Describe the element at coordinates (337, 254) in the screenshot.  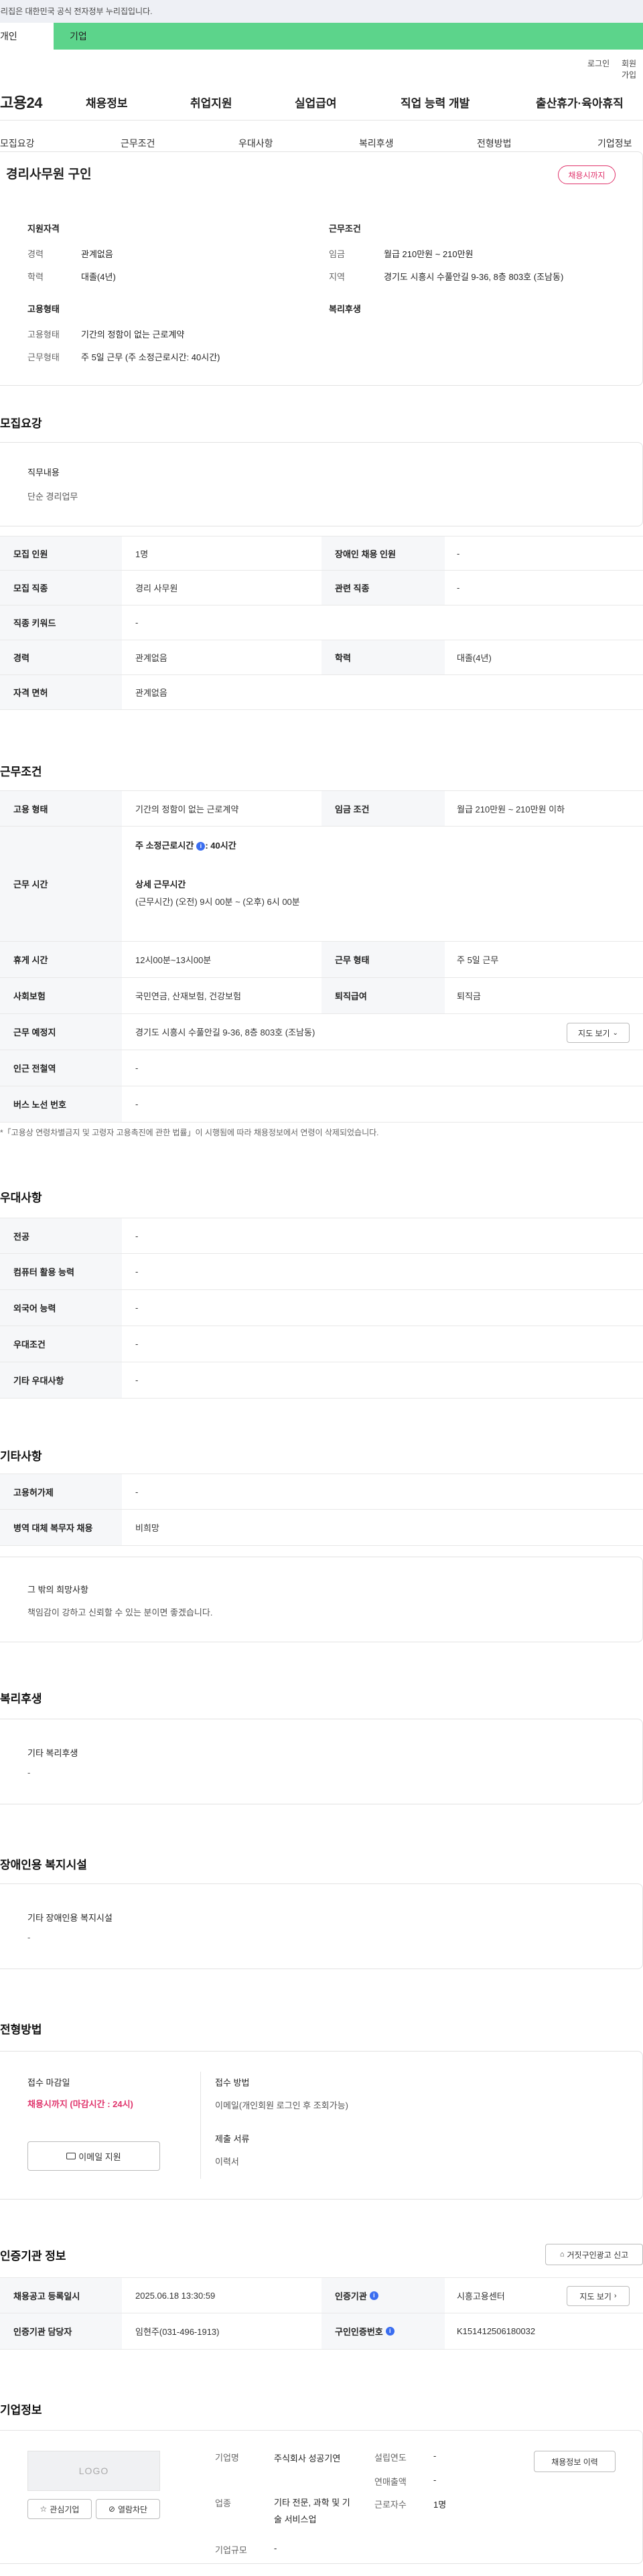
I see `summary-wage-label: 임금` at that location.